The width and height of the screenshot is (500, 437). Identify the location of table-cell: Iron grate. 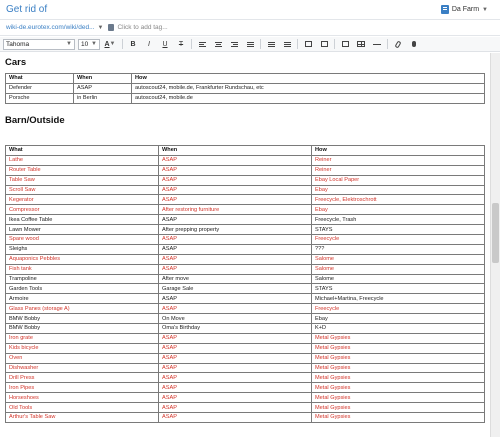
(82, 338).